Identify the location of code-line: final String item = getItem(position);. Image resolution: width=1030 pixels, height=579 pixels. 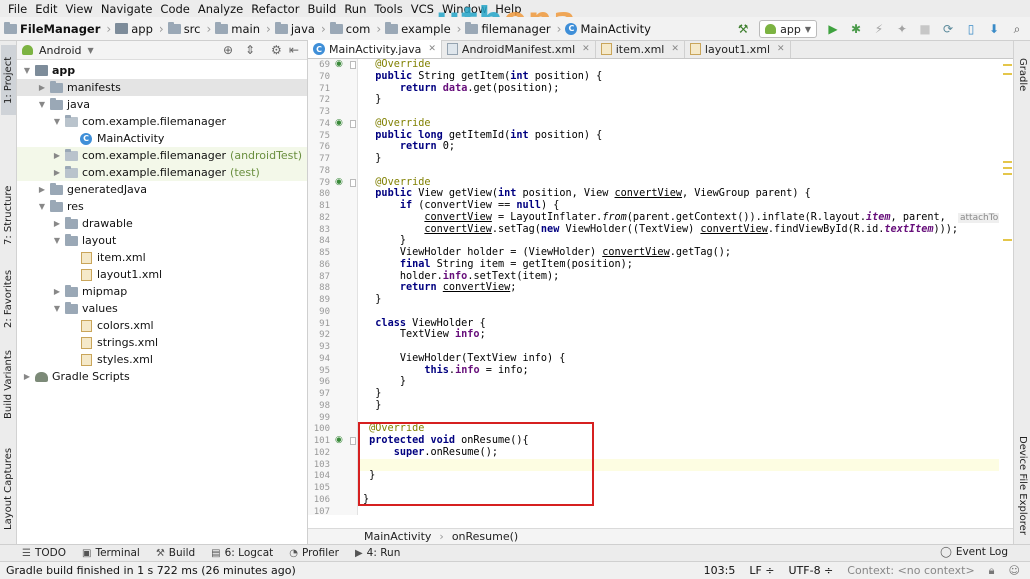
(504, 264).